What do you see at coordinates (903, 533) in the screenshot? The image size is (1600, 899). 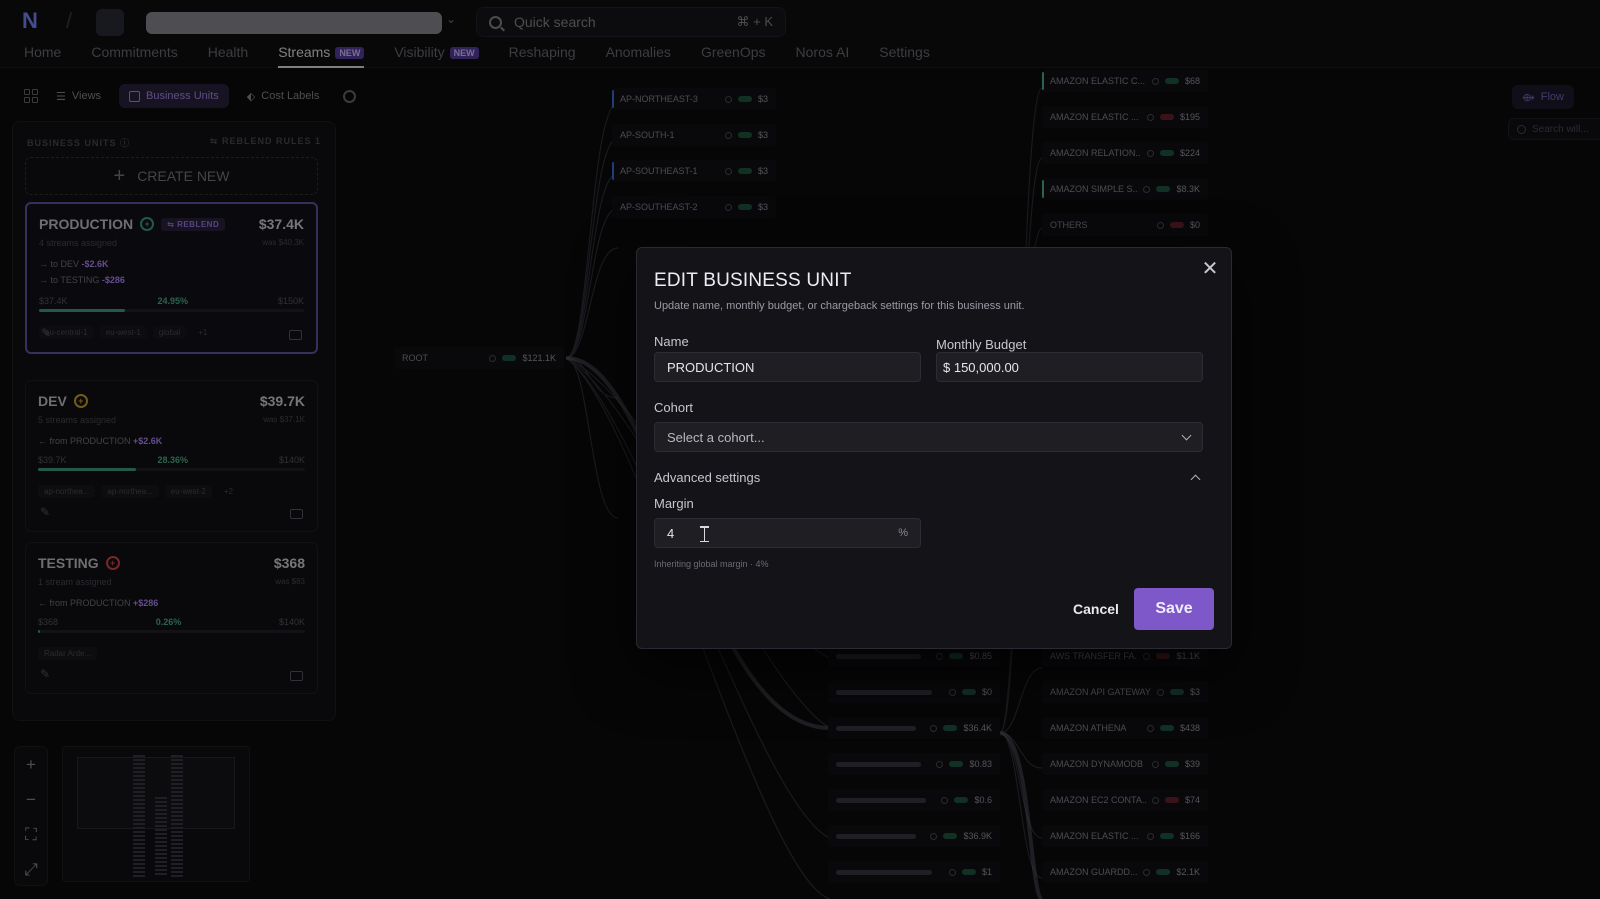 I see `percent-suffix: %` at bounding box center [903, 533].